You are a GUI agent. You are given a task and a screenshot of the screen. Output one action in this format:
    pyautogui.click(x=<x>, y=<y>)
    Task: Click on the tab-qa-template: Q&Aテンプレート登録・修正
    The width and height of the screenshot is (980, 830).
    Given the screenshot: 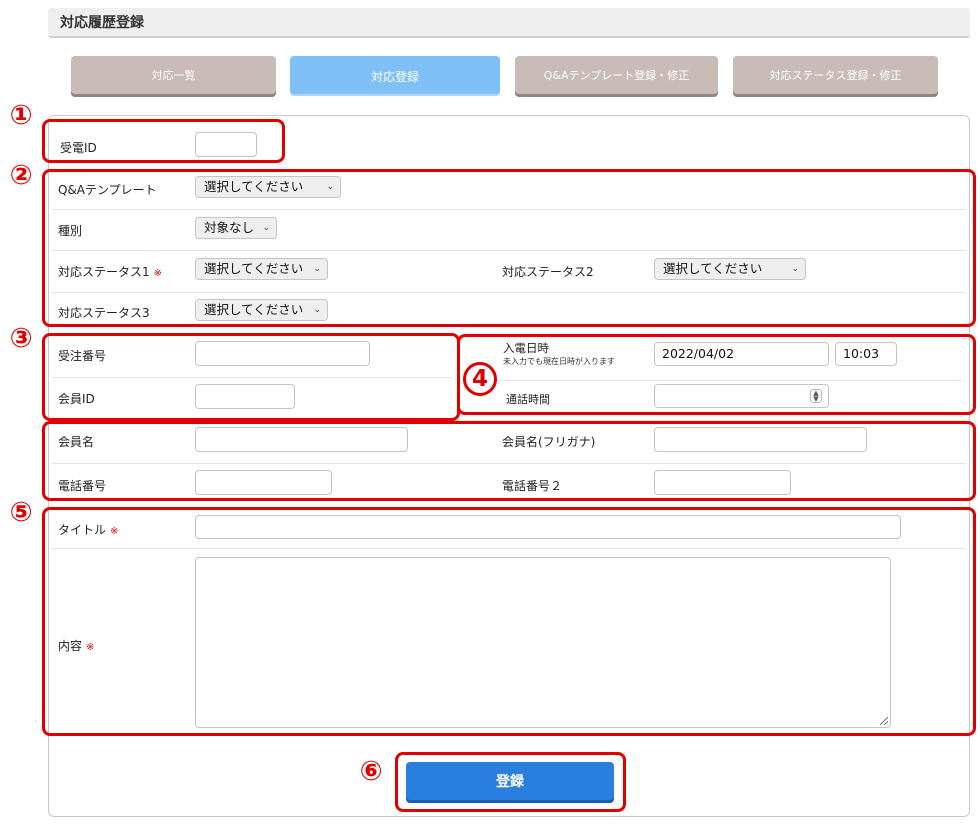 What is the action you would take?
    pyautogui.click(x=616, y=75)
    